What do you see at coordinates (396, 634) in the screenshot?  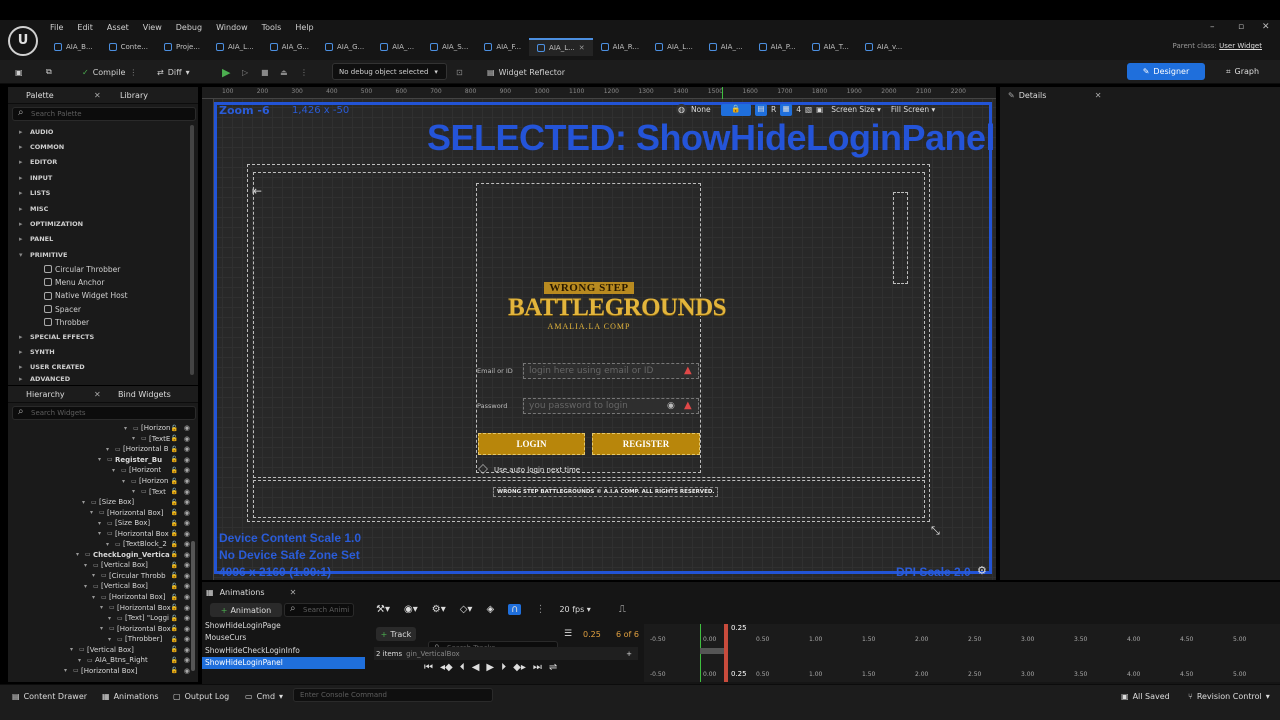 I see `add-track-button: + Track` at bounding box center [396, 634].